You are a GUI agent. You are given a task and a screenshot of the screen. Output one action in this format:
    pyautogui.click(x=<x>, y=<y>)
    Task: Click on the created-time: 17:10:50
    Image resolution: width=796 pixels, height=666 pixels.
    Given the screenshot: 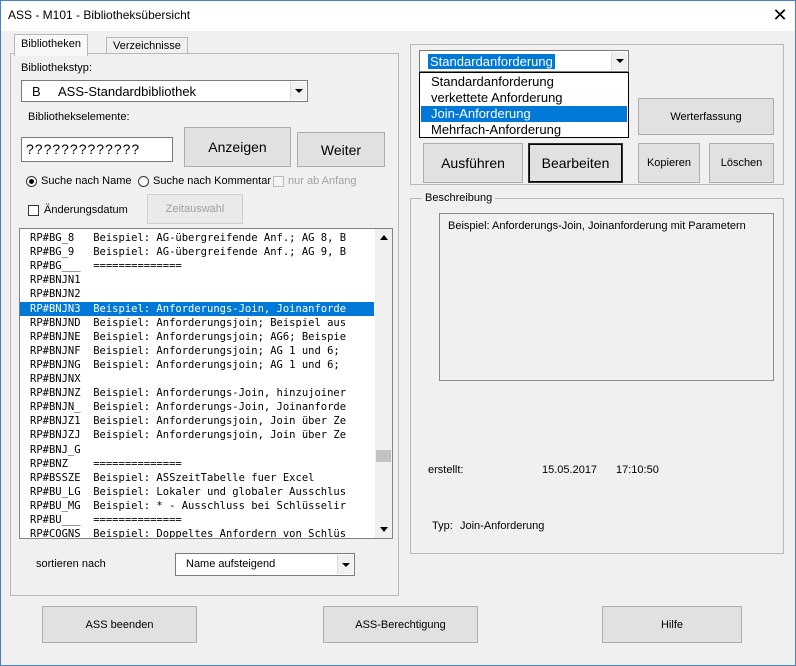 What is the action you would take?
    pyautogui.click(x=637, y=470)
    